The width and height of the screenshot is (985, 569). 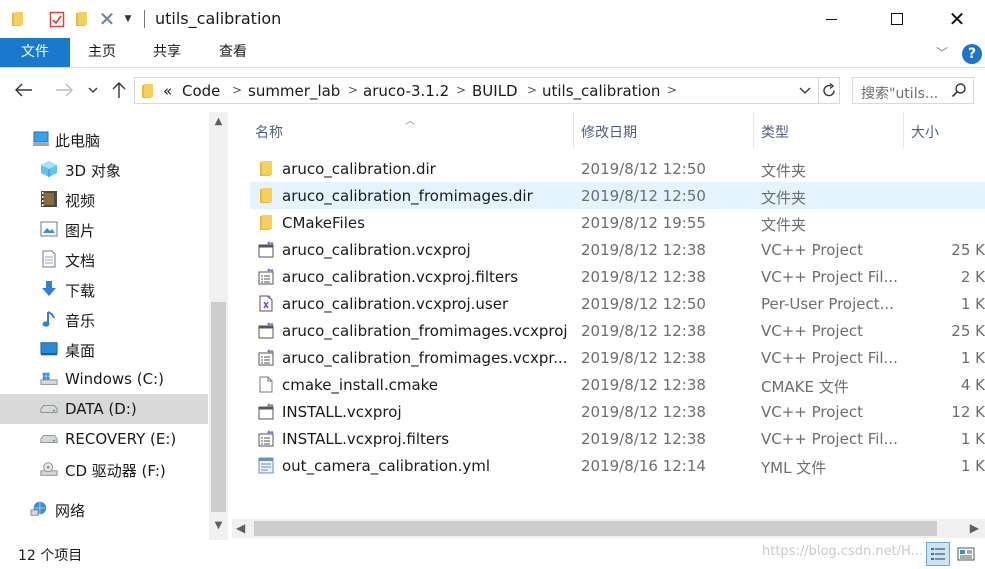 What do you see at coordinates (218, 528) in the screenshot?
I see `scroll-down-icon: ▼` at bounding box center [218, 528].